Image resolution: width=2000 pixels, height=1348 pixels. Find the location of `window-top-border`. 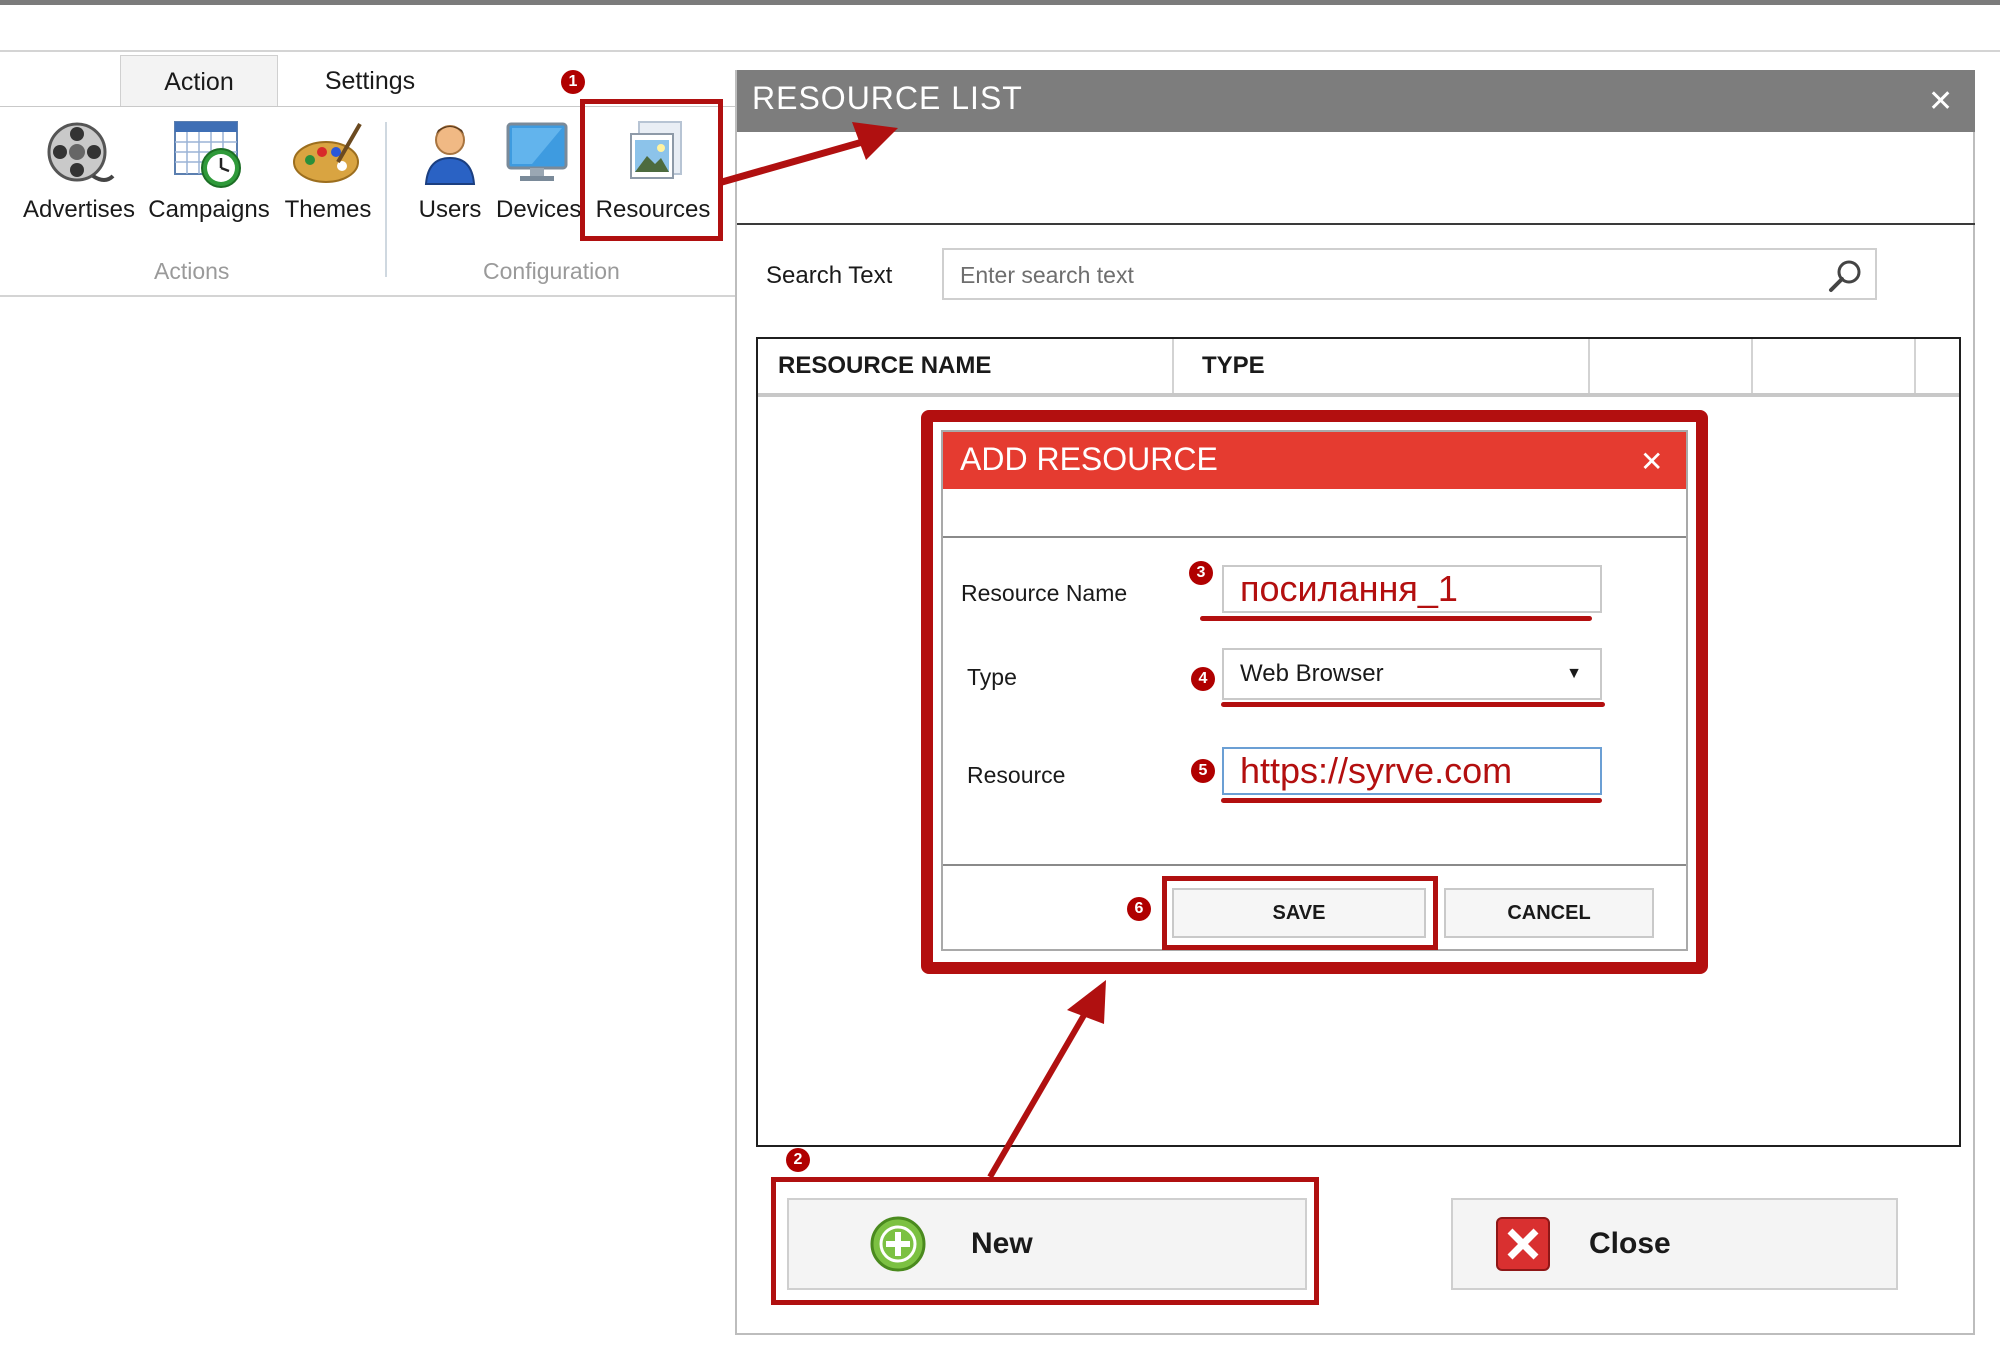

window-top-border is located at coordinates (1000, 2).